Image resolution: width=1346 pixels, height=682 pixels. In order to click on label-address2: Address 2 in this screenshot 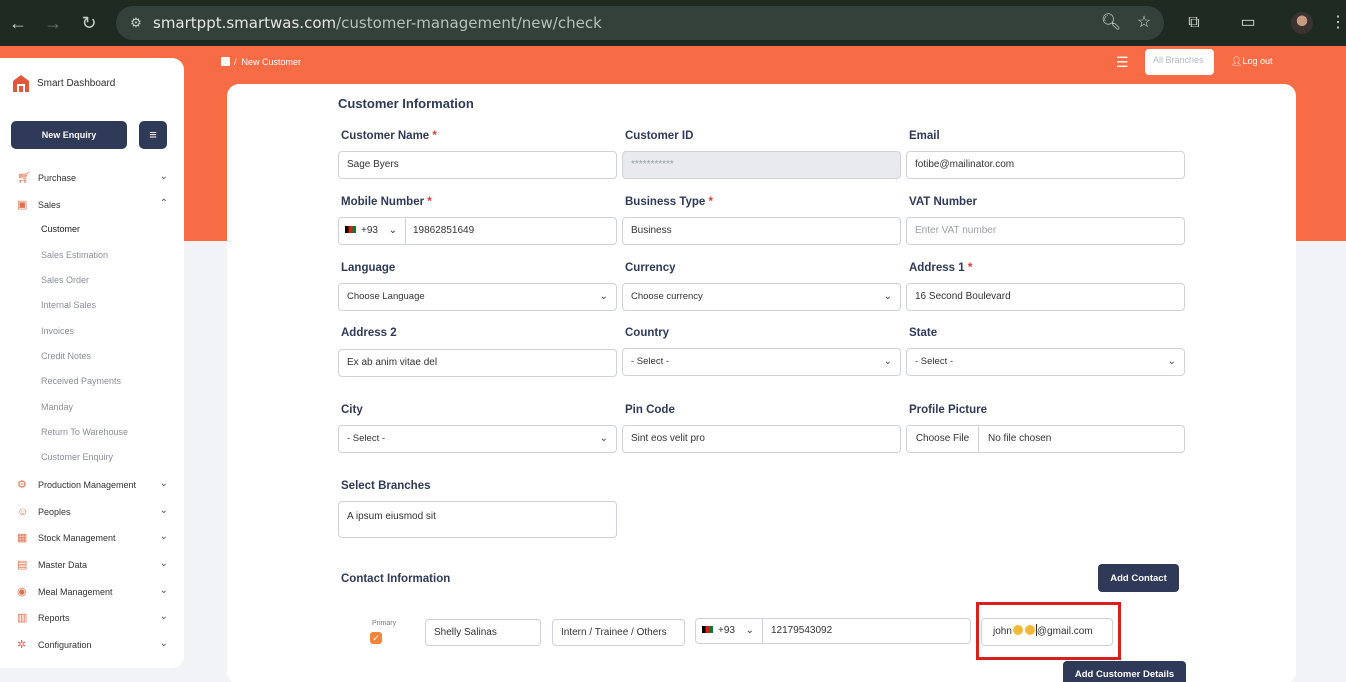, I will do `click(369, 333)`.